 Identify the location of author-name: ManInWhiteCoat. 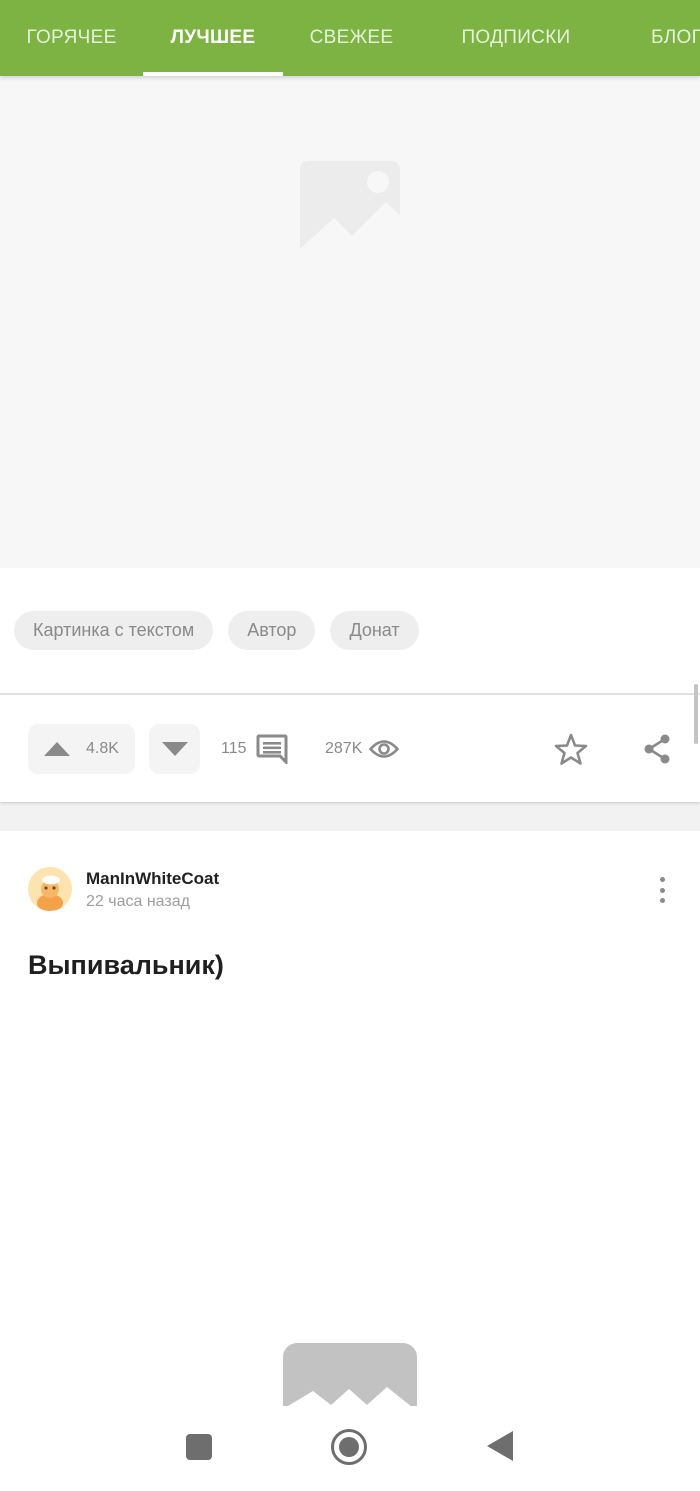
(152, 879).